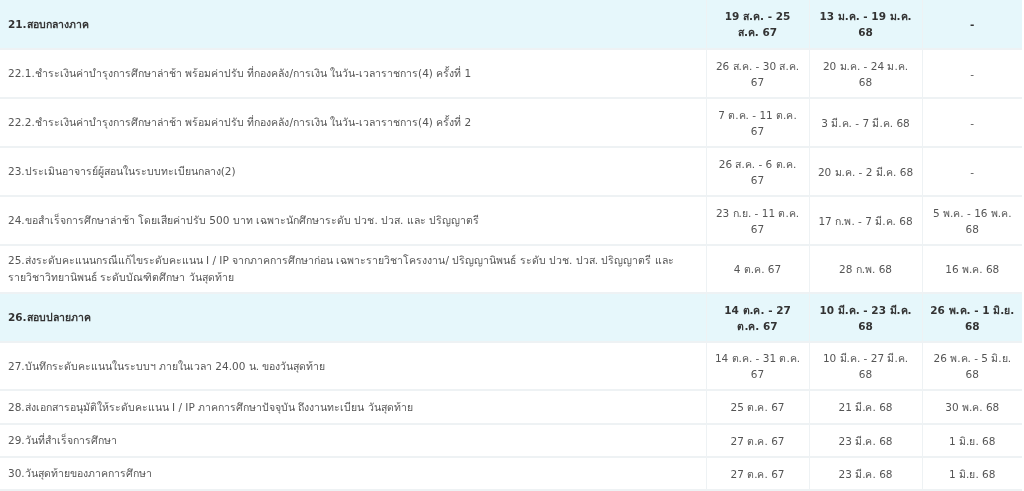  What do you see at coordinates (865, 122) in the screenshot?
I see `date-cell: 3 มี.ค. - 7 มี.ค. 68` at bounding box center [865, 122].